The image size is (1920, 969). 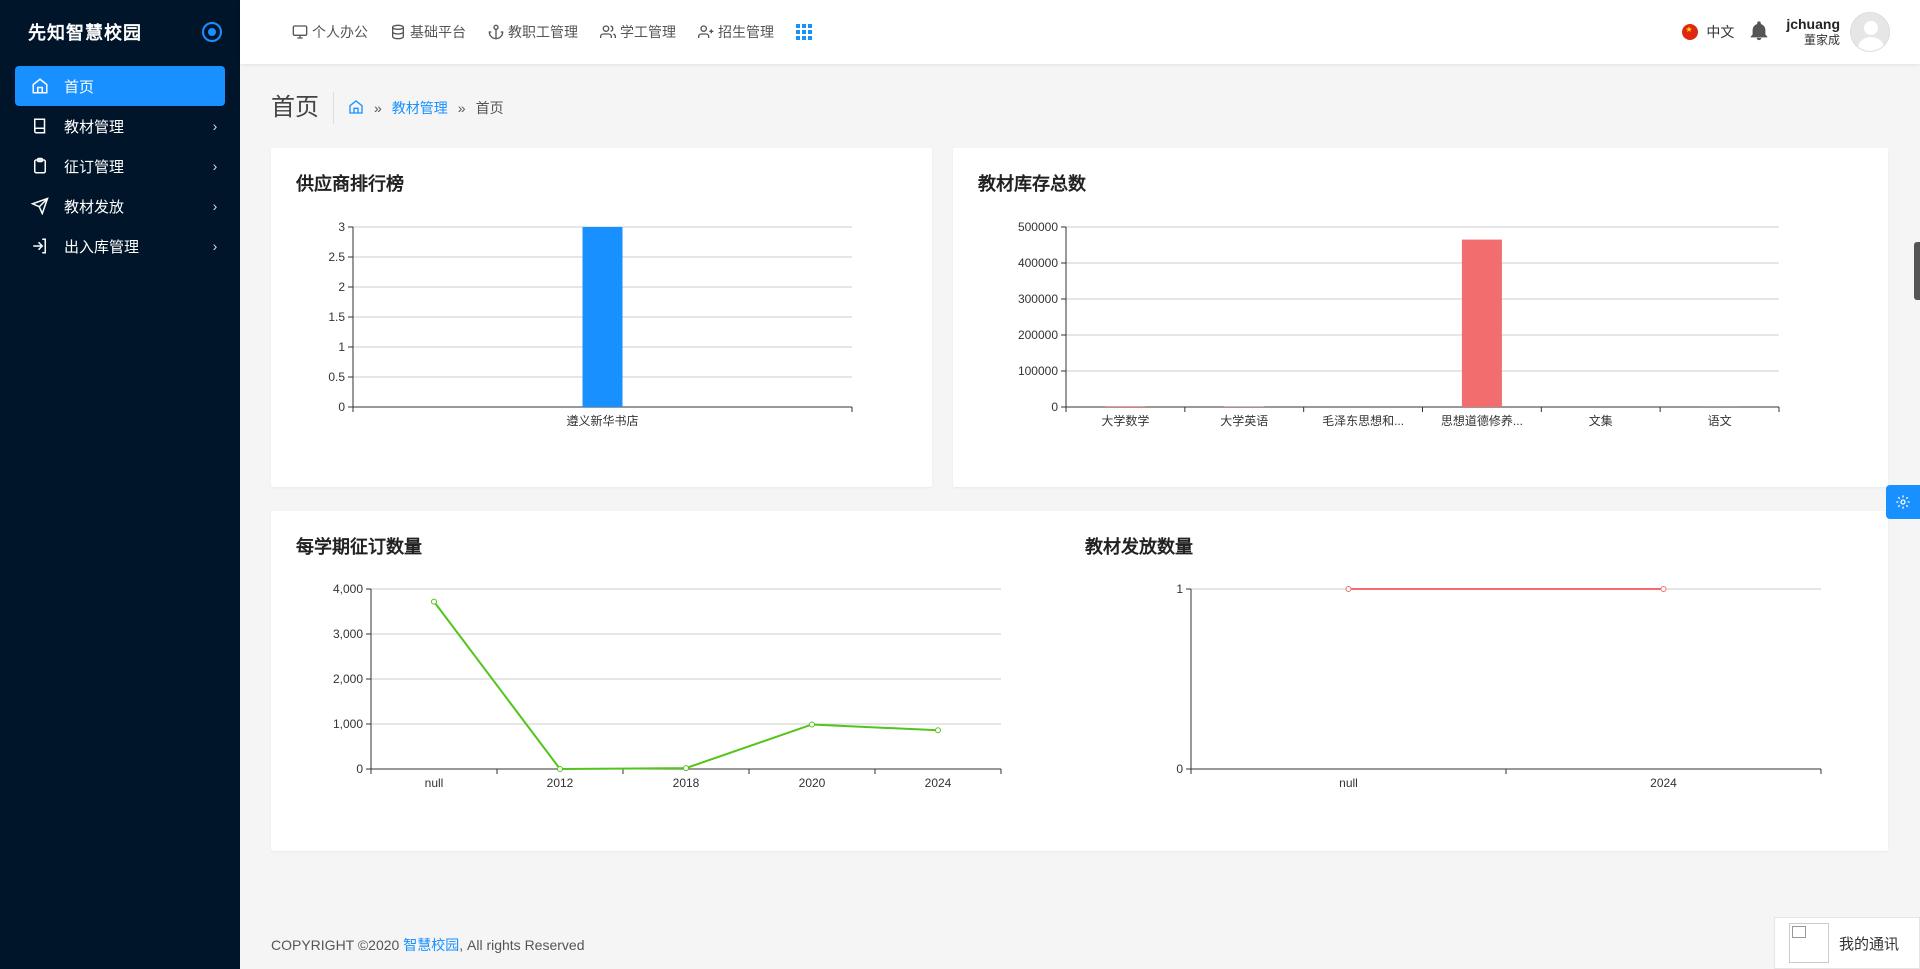 What do you see at coordinates (522, 945) in the screenshot?
I see `footer-suffix: , All rights Reserved` at bounding box center [522, 945].